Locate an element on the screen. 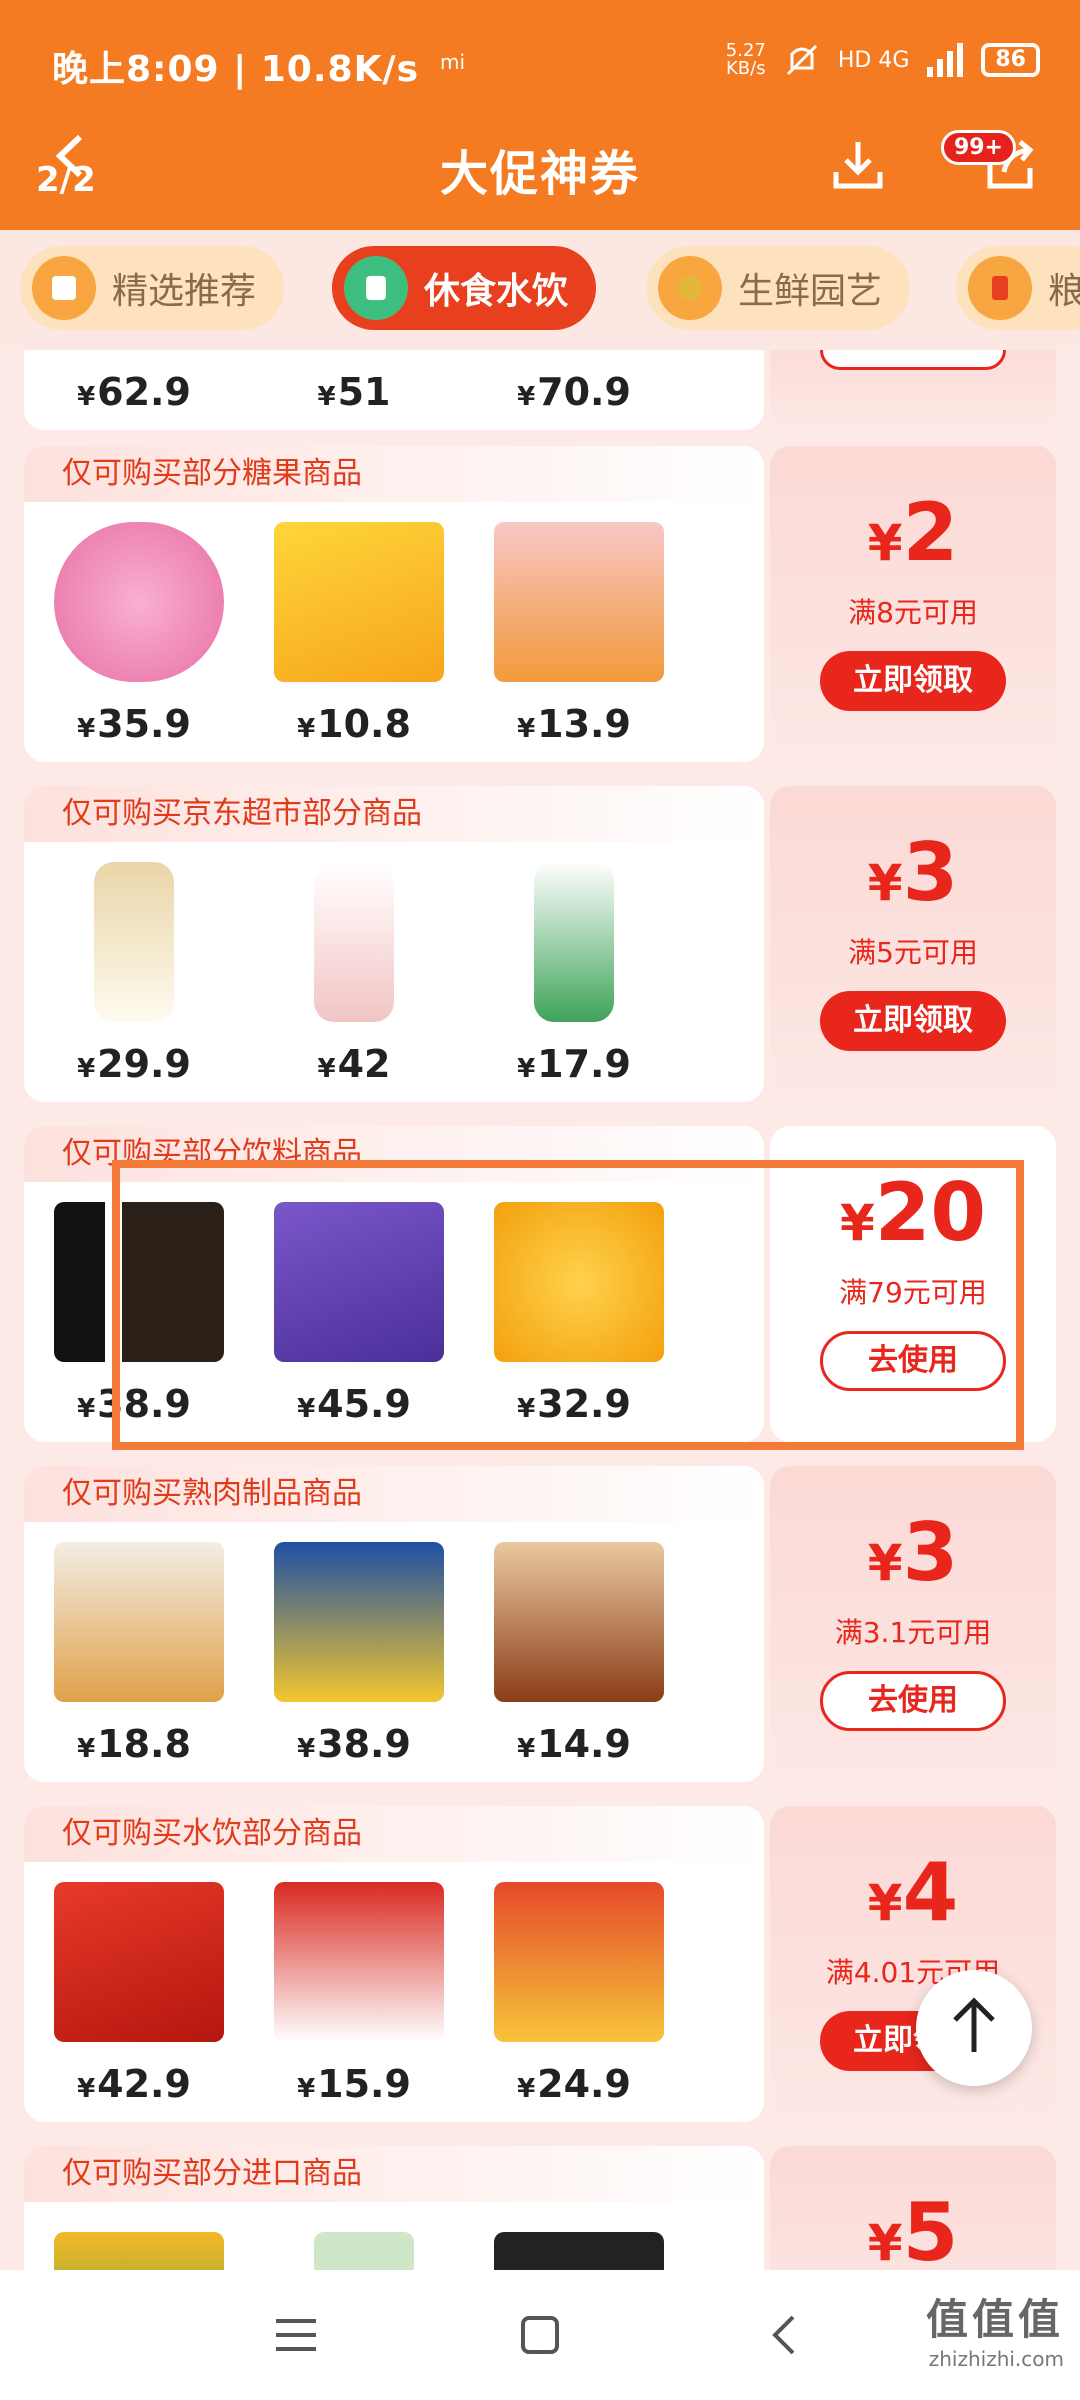 The height and width of the screenshot is (2400, 1080). share-button: 99+ is located at coordinates (990, 162).